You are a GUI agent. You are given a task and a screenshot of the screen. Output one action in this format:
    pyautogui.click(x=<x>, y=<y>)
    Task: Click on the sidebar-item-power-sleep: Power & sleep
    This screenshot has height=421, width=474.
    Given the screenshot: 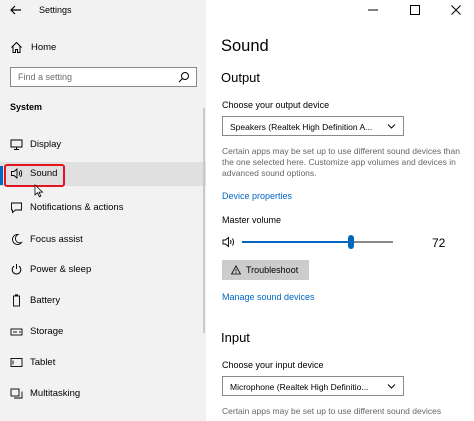 What is the action you would take?
    pyautogui.click(x=103, y=270)
    